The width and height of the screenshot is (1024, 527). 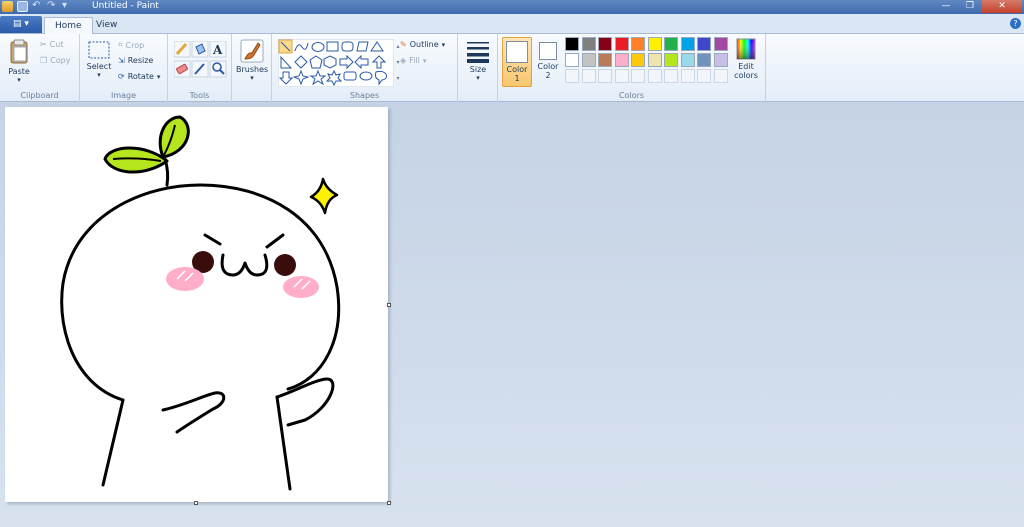 I want to click on quick-access-toolbar: ↶ ↷ ▾, so click(x=37, y=6).